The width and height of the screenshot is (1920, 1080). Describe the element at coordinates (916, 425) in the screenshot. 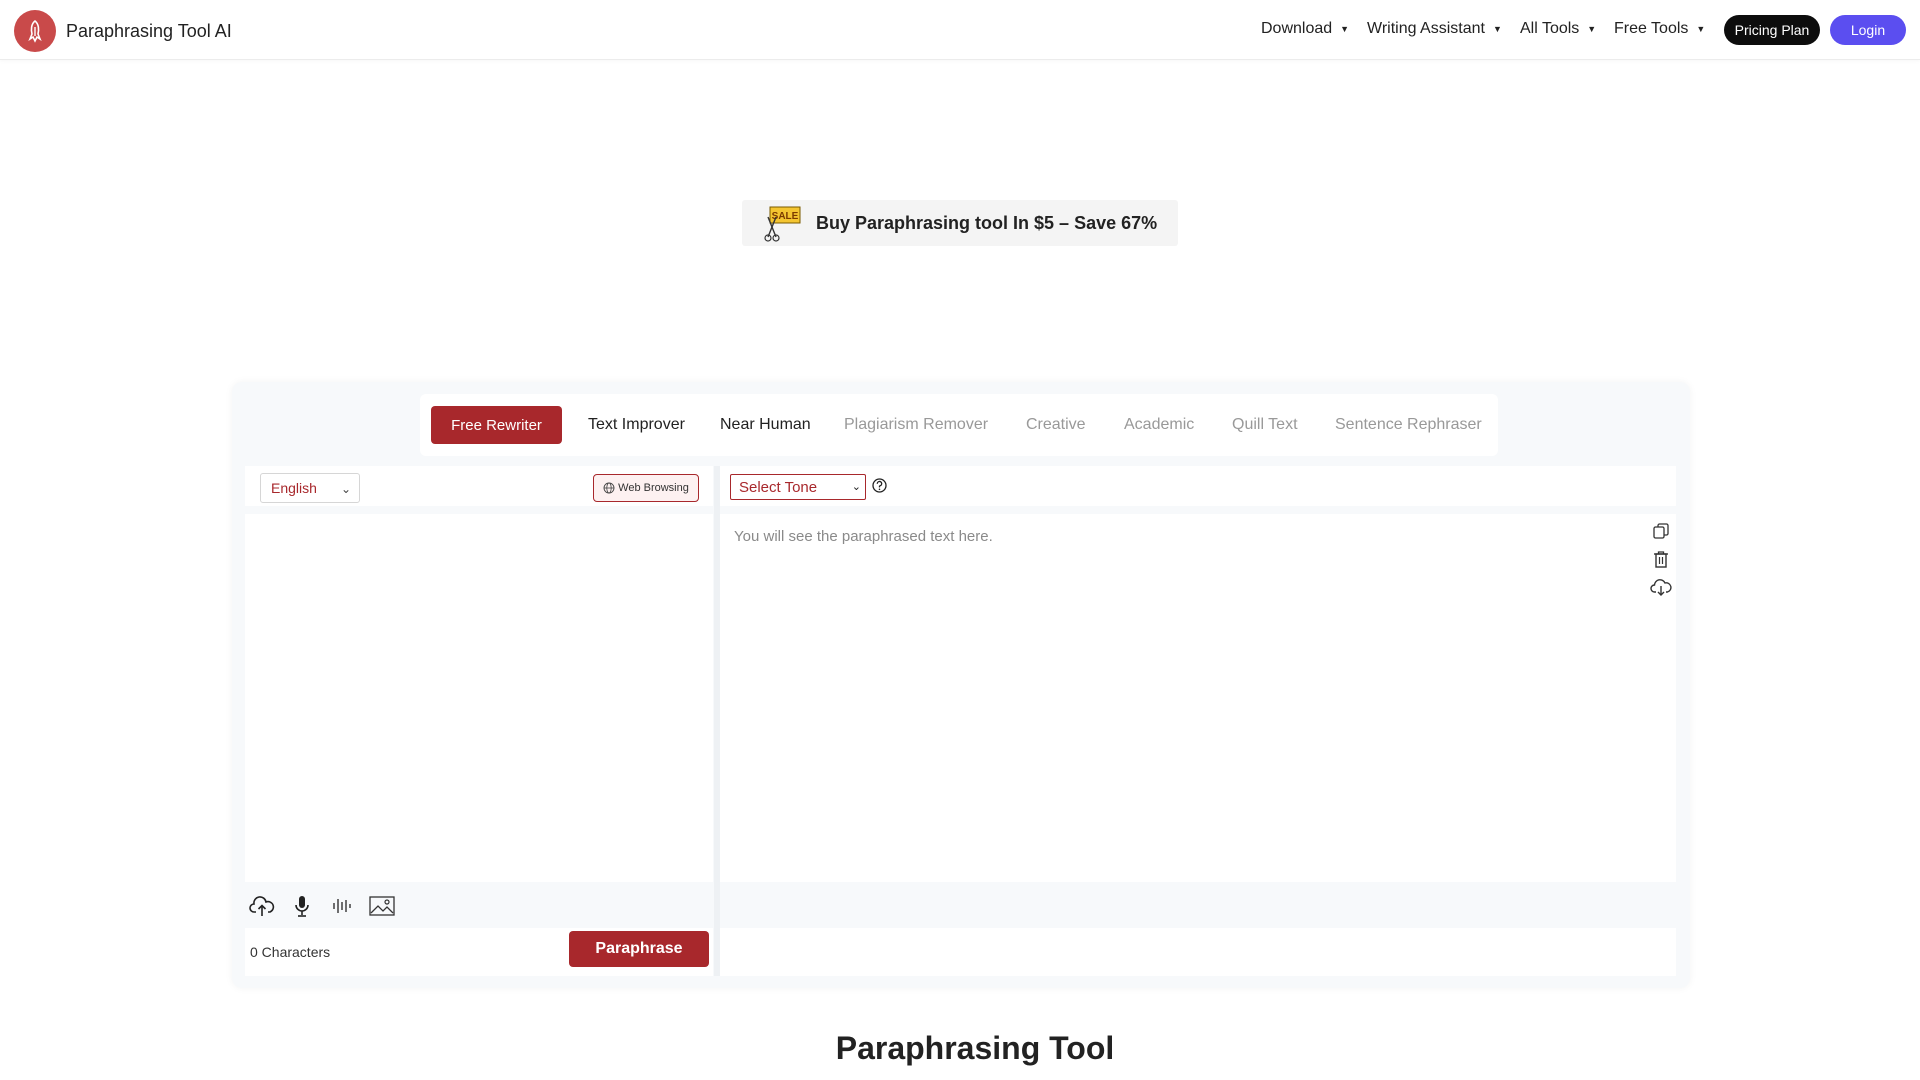

I see `tab-plagiarism-remover: Plagiarism Remover` at that location.